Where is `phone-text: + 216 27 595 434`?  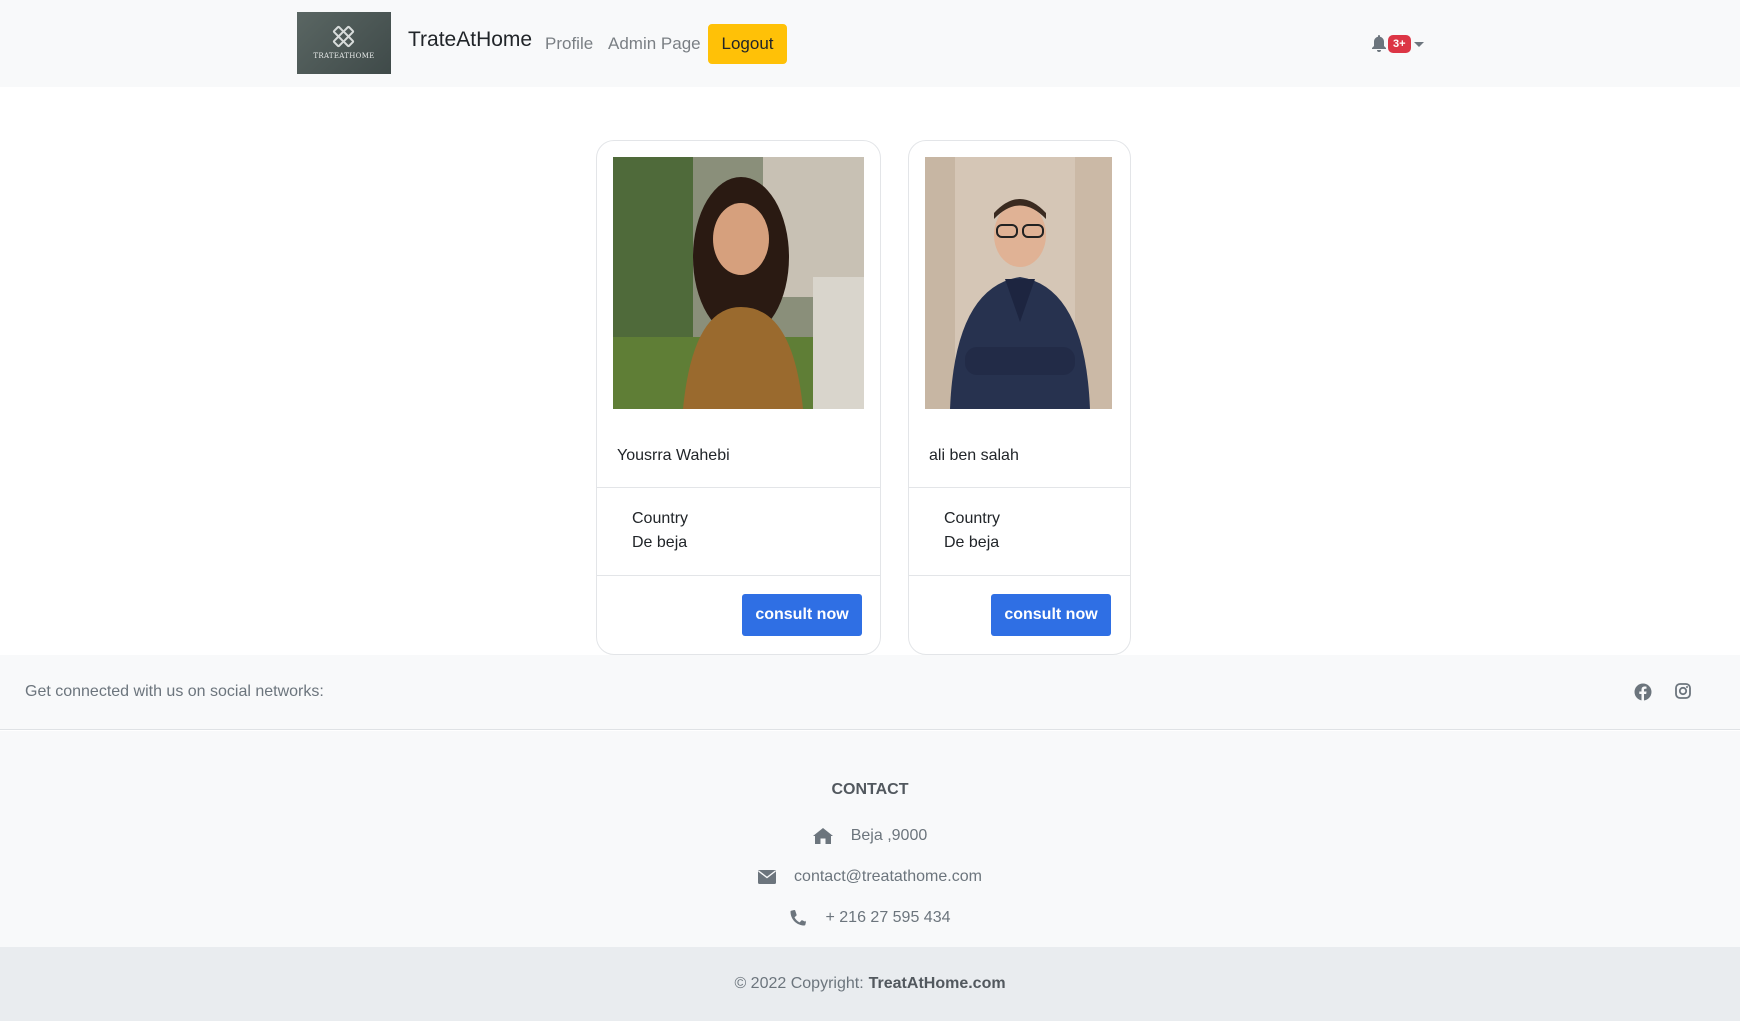
phone-text: + 216 27 595 434 is located at coordinates (888, 917).